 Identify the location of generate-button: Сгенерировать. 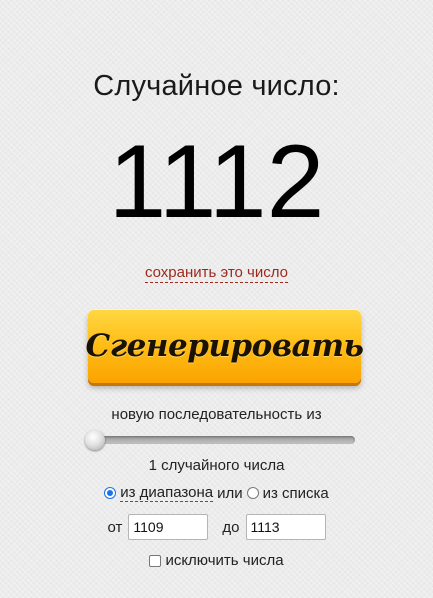
(224, 346).